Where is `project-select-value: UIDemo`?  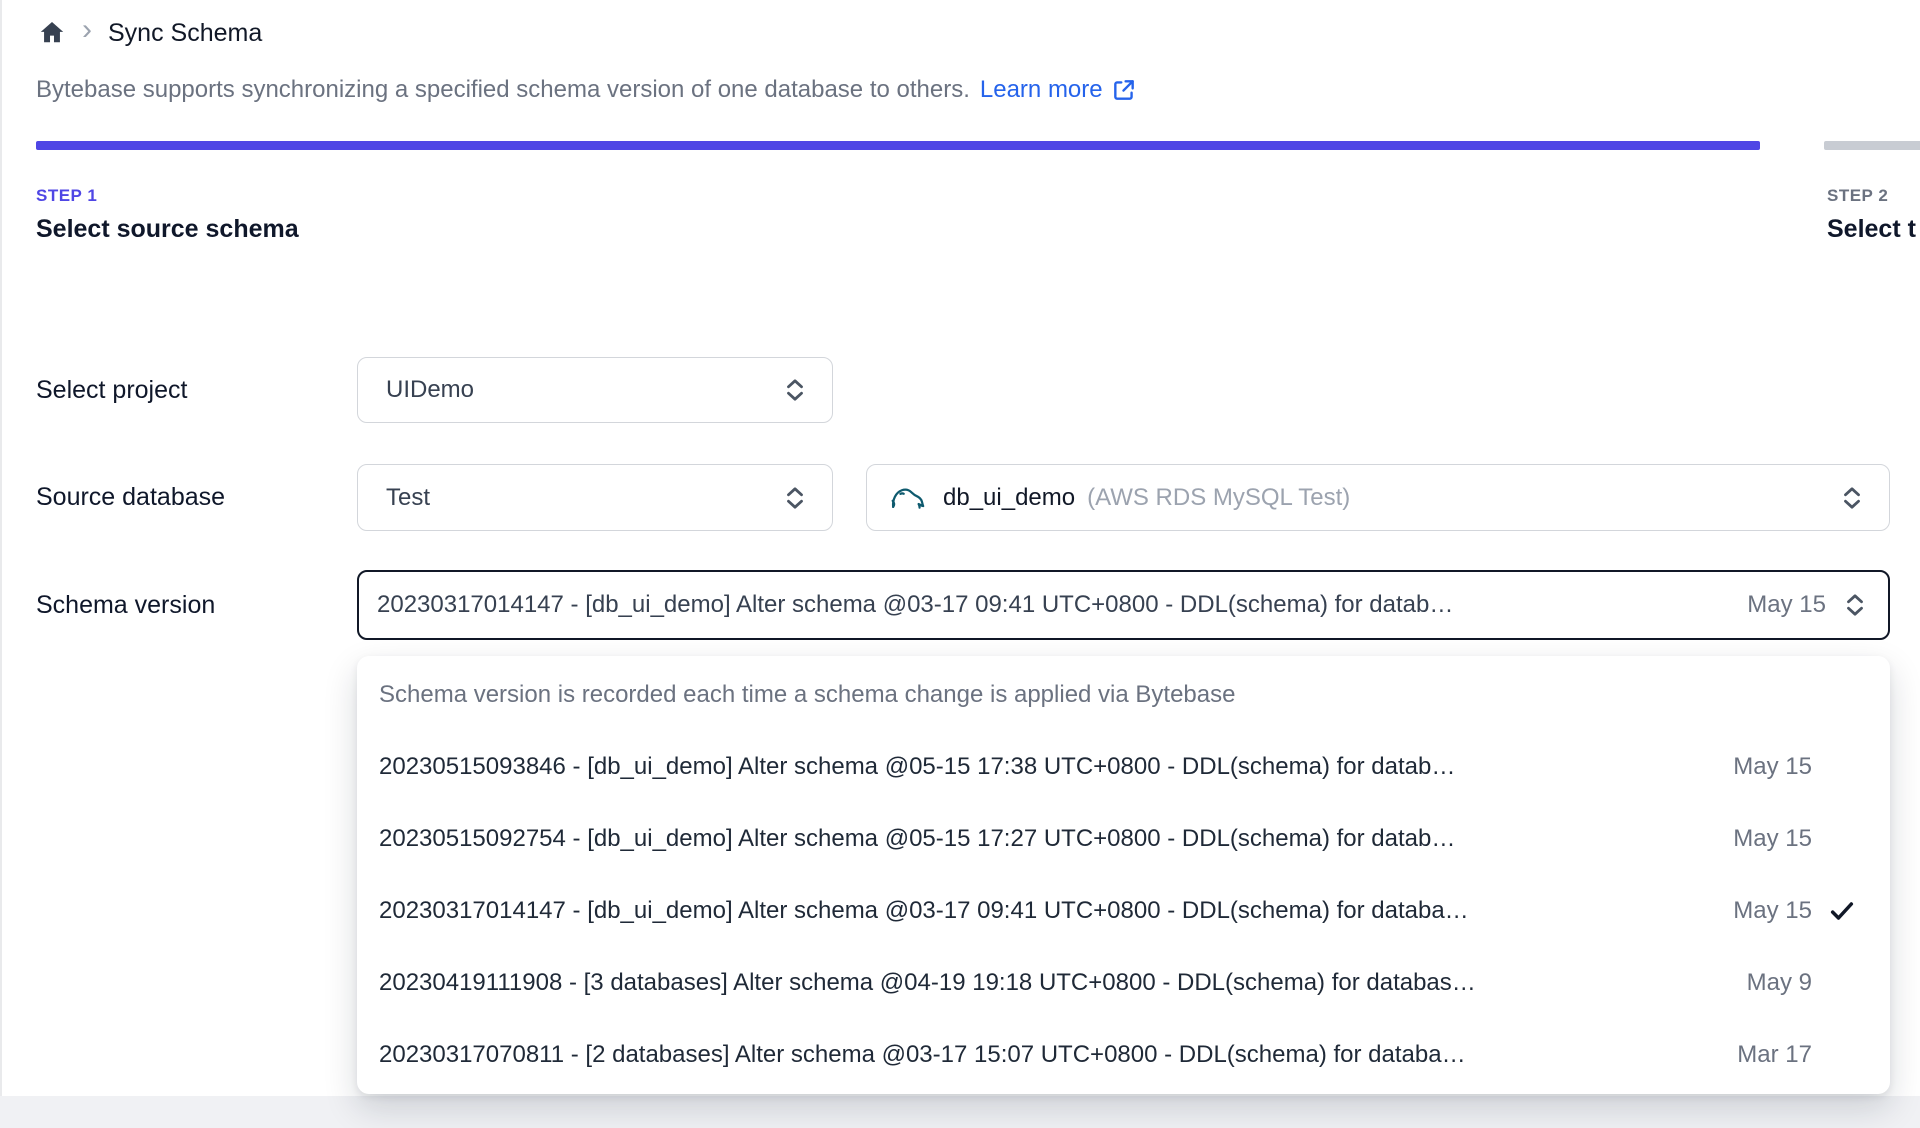 project-select-value: UIDemo is located at coordinates (430, 389).